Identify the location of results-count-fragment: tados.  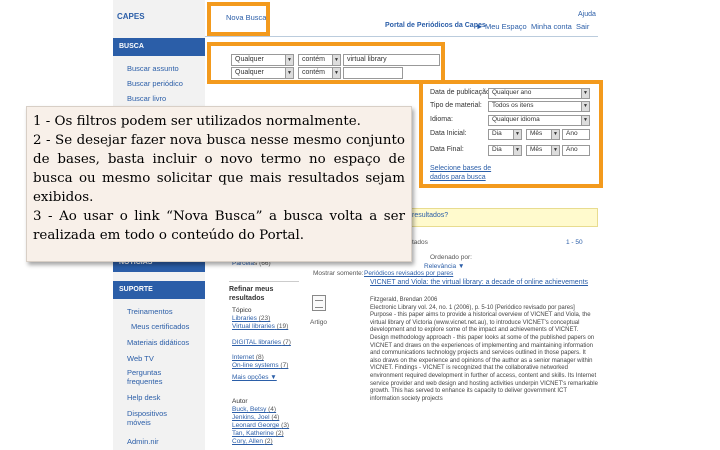
(420, 242).